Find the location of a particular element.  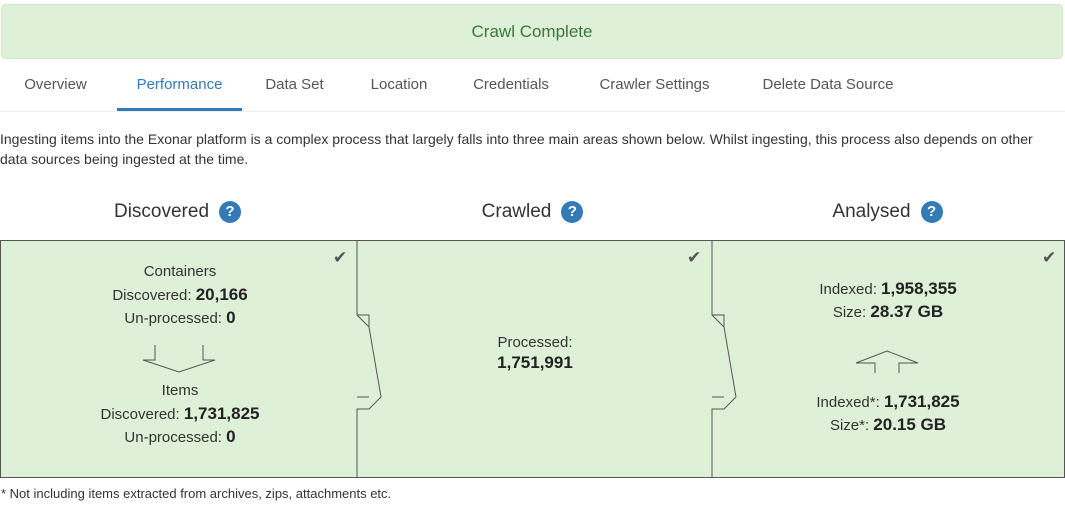

indexed-row: Indexed: 1,958,355 is located at coordinates (888, 289).